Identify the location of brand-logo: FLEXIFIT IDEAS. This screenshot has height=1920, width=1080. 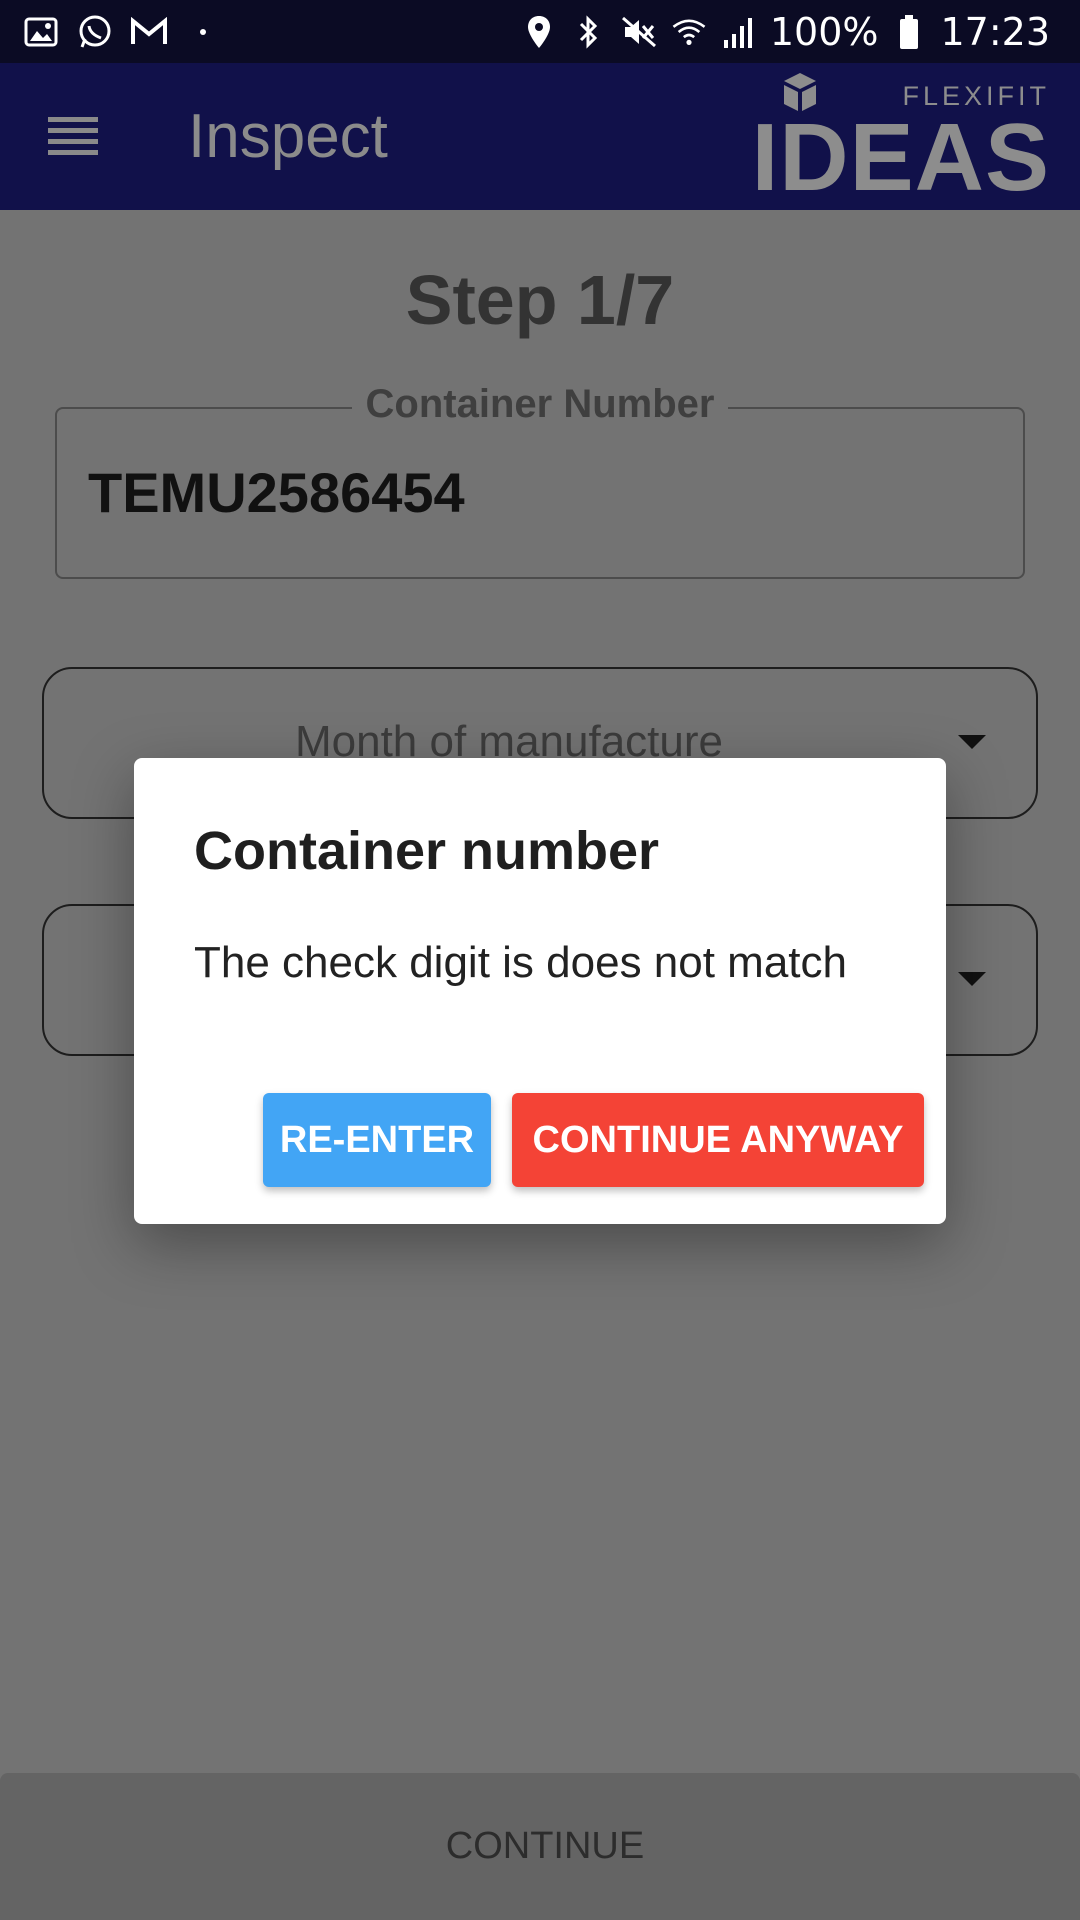
(901, 141).